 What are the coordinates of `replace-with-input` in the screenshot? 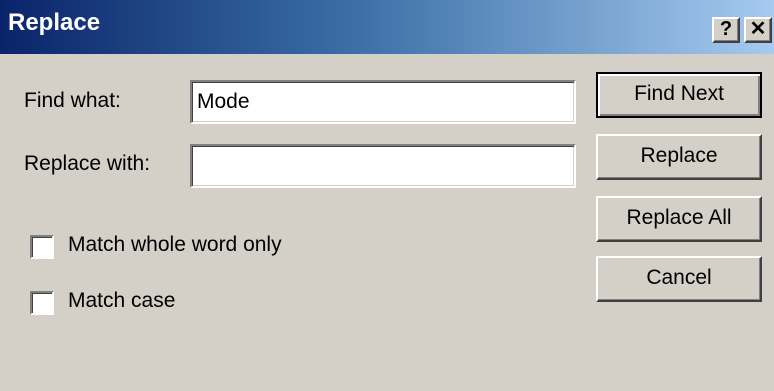 It's located at (383, 166).